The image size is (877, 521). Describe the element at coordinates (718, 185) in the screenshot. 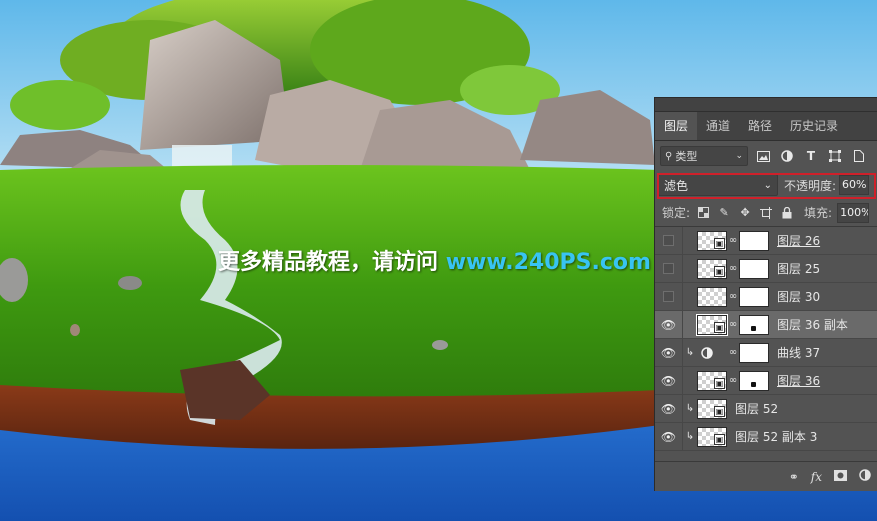

I see `blend-mode-select: 滤色 ⌄` at that location.